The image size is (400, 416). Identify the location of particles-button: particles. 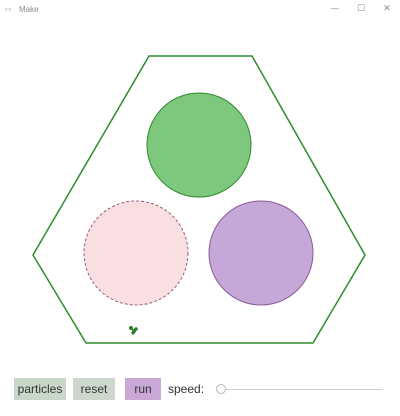
(40, 389).